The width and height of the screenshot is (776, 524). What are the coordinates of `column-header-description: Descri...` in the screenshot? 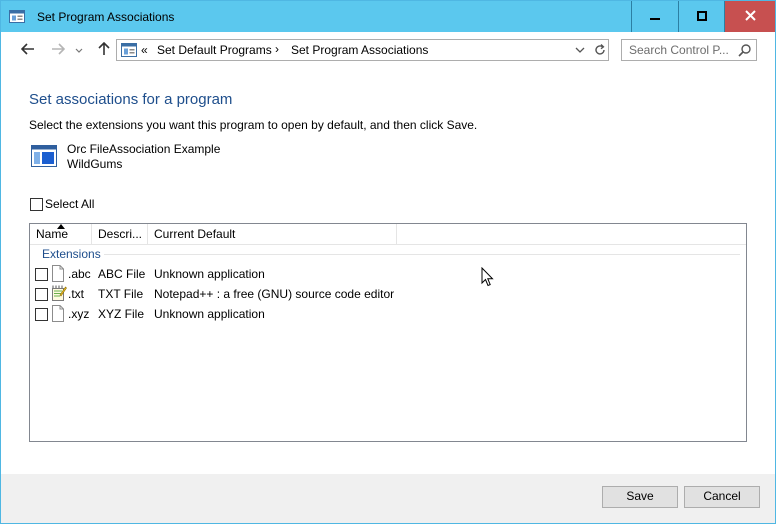 It's located at (120, 234).